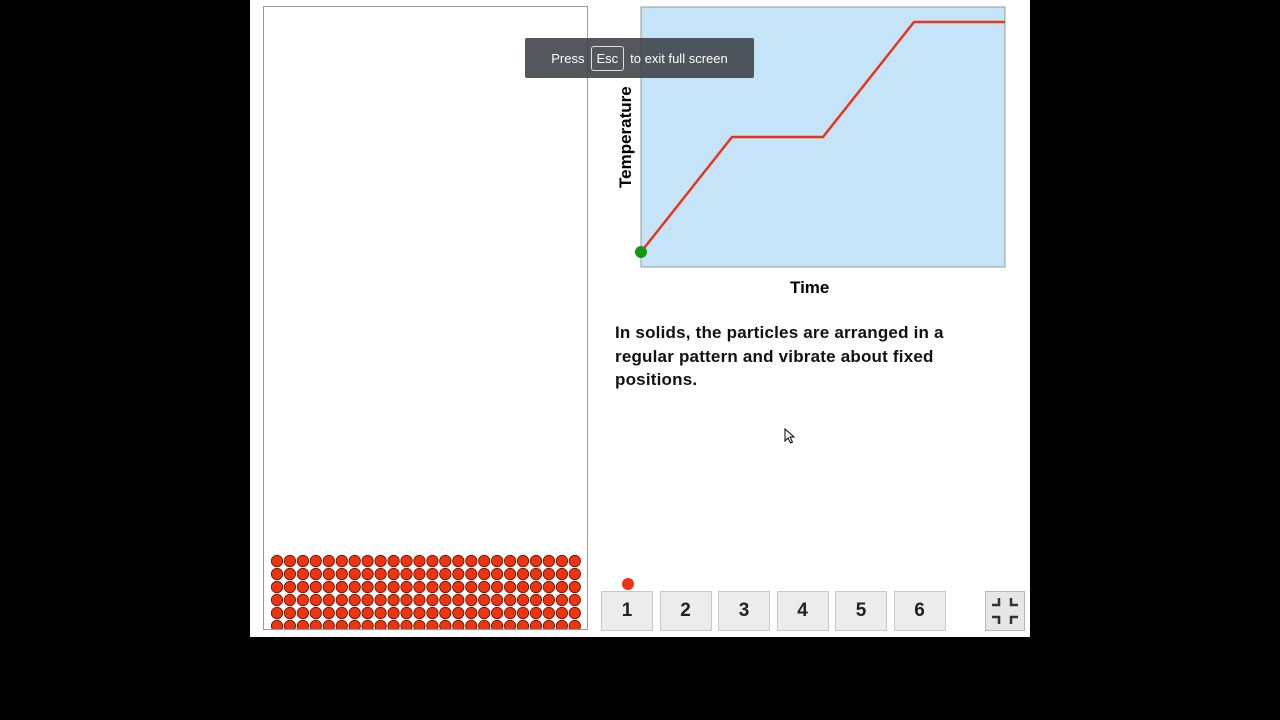 This screenshot has height=720, width=1280. I want to click on step-button-2: 2, so click(685, 611).